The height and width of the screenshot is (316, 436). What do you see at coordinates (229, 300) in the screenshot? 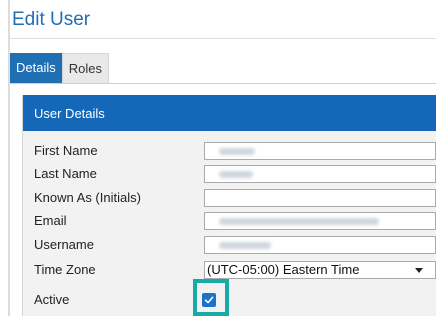
I see `active-row: Active` at bounding box center [229, 300].